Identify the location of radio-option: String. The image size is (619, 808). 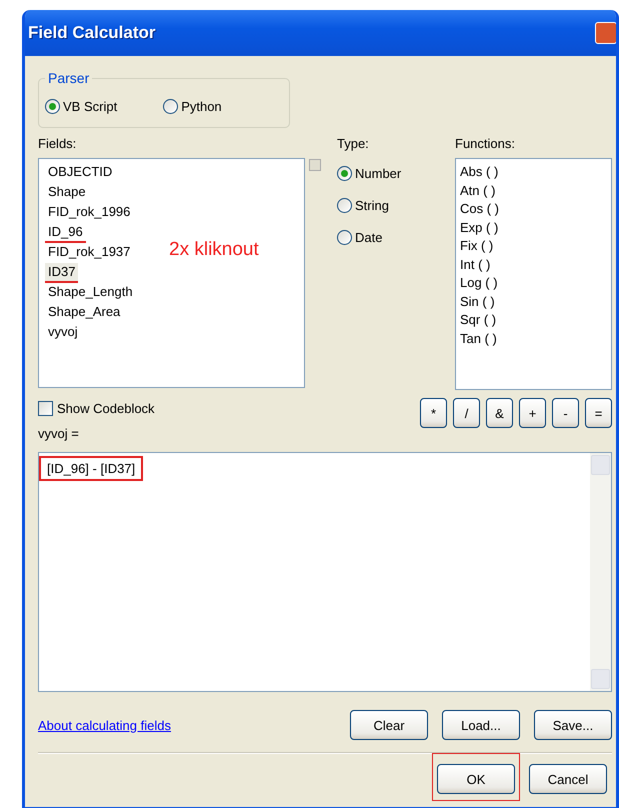
(396, 205).